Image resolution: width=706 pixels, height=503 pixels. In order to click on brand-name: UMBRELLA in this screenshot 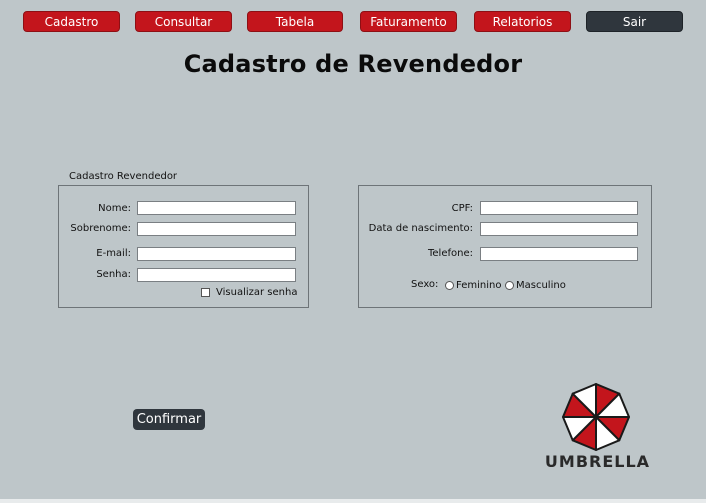, I will do `click(597, 461)`.